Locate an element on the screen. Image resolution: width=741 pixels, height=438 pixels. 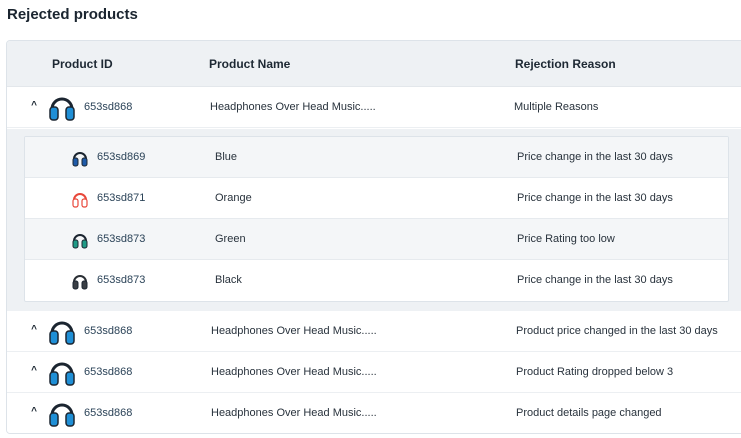
variant-row: 653sd873 Green Price Rating too low is located at coordinates (376, 239).